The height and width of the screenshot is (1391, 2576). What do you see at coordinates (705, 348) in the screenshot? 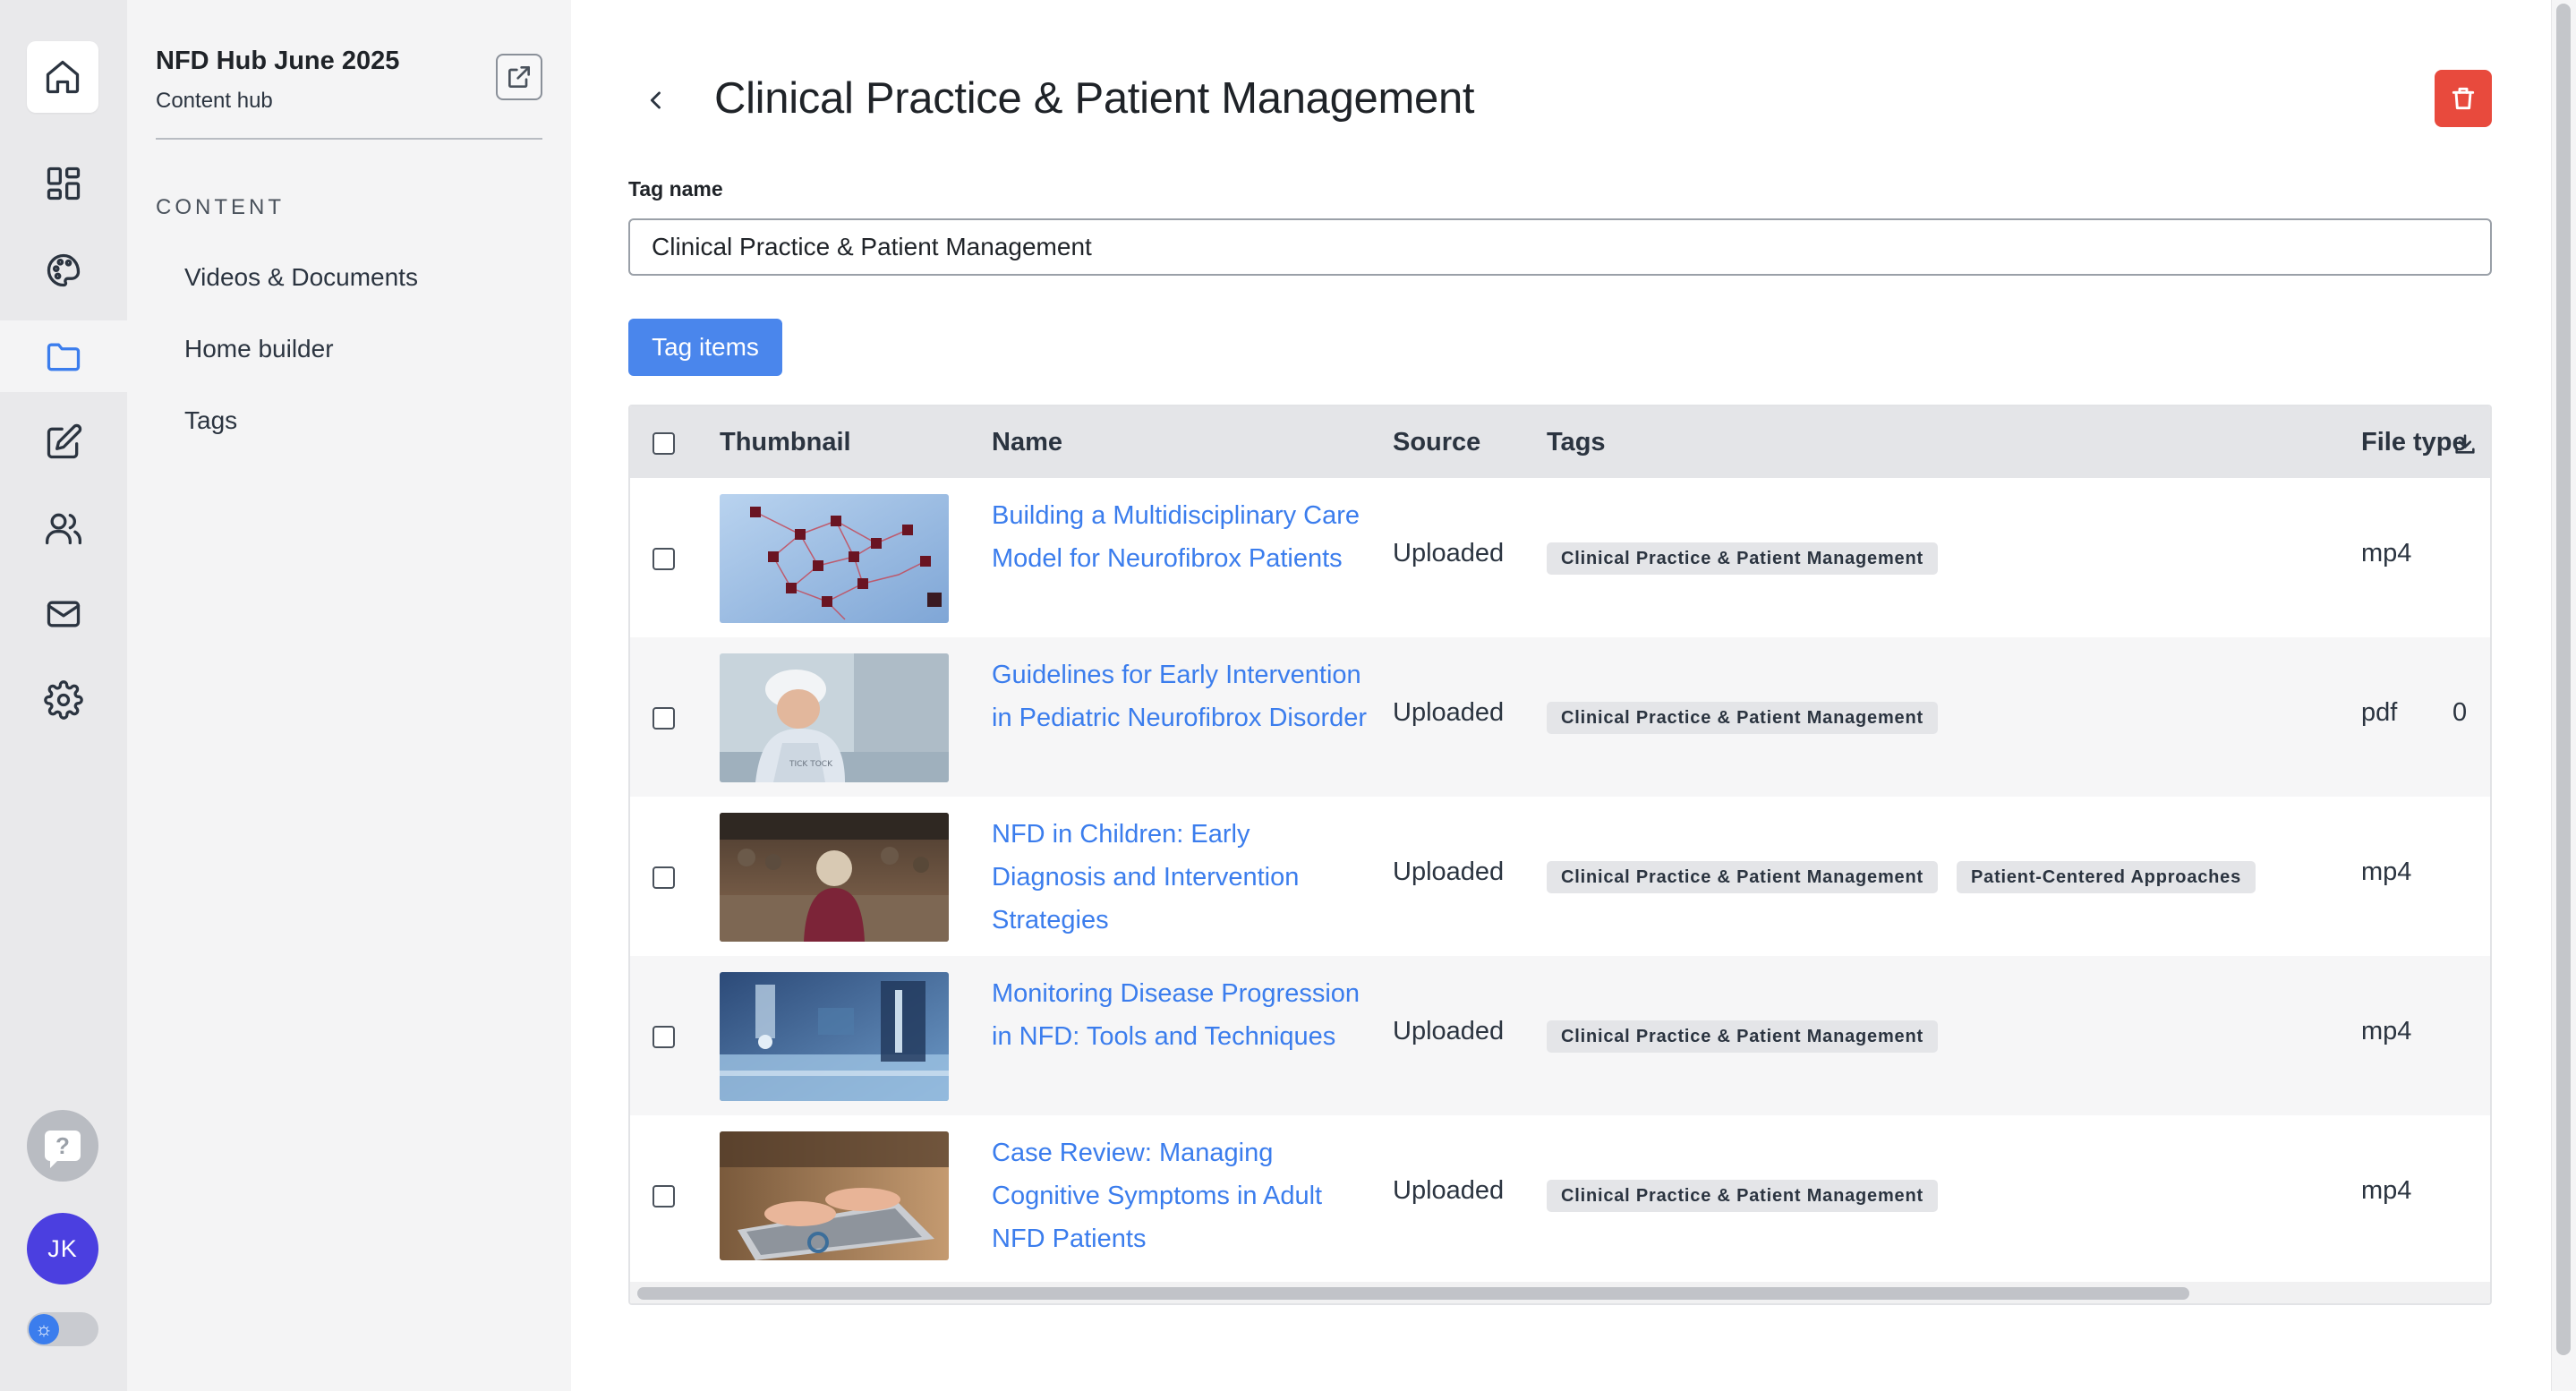
I see `tag-items-button: Tag items` at bounding box center [705, 348].